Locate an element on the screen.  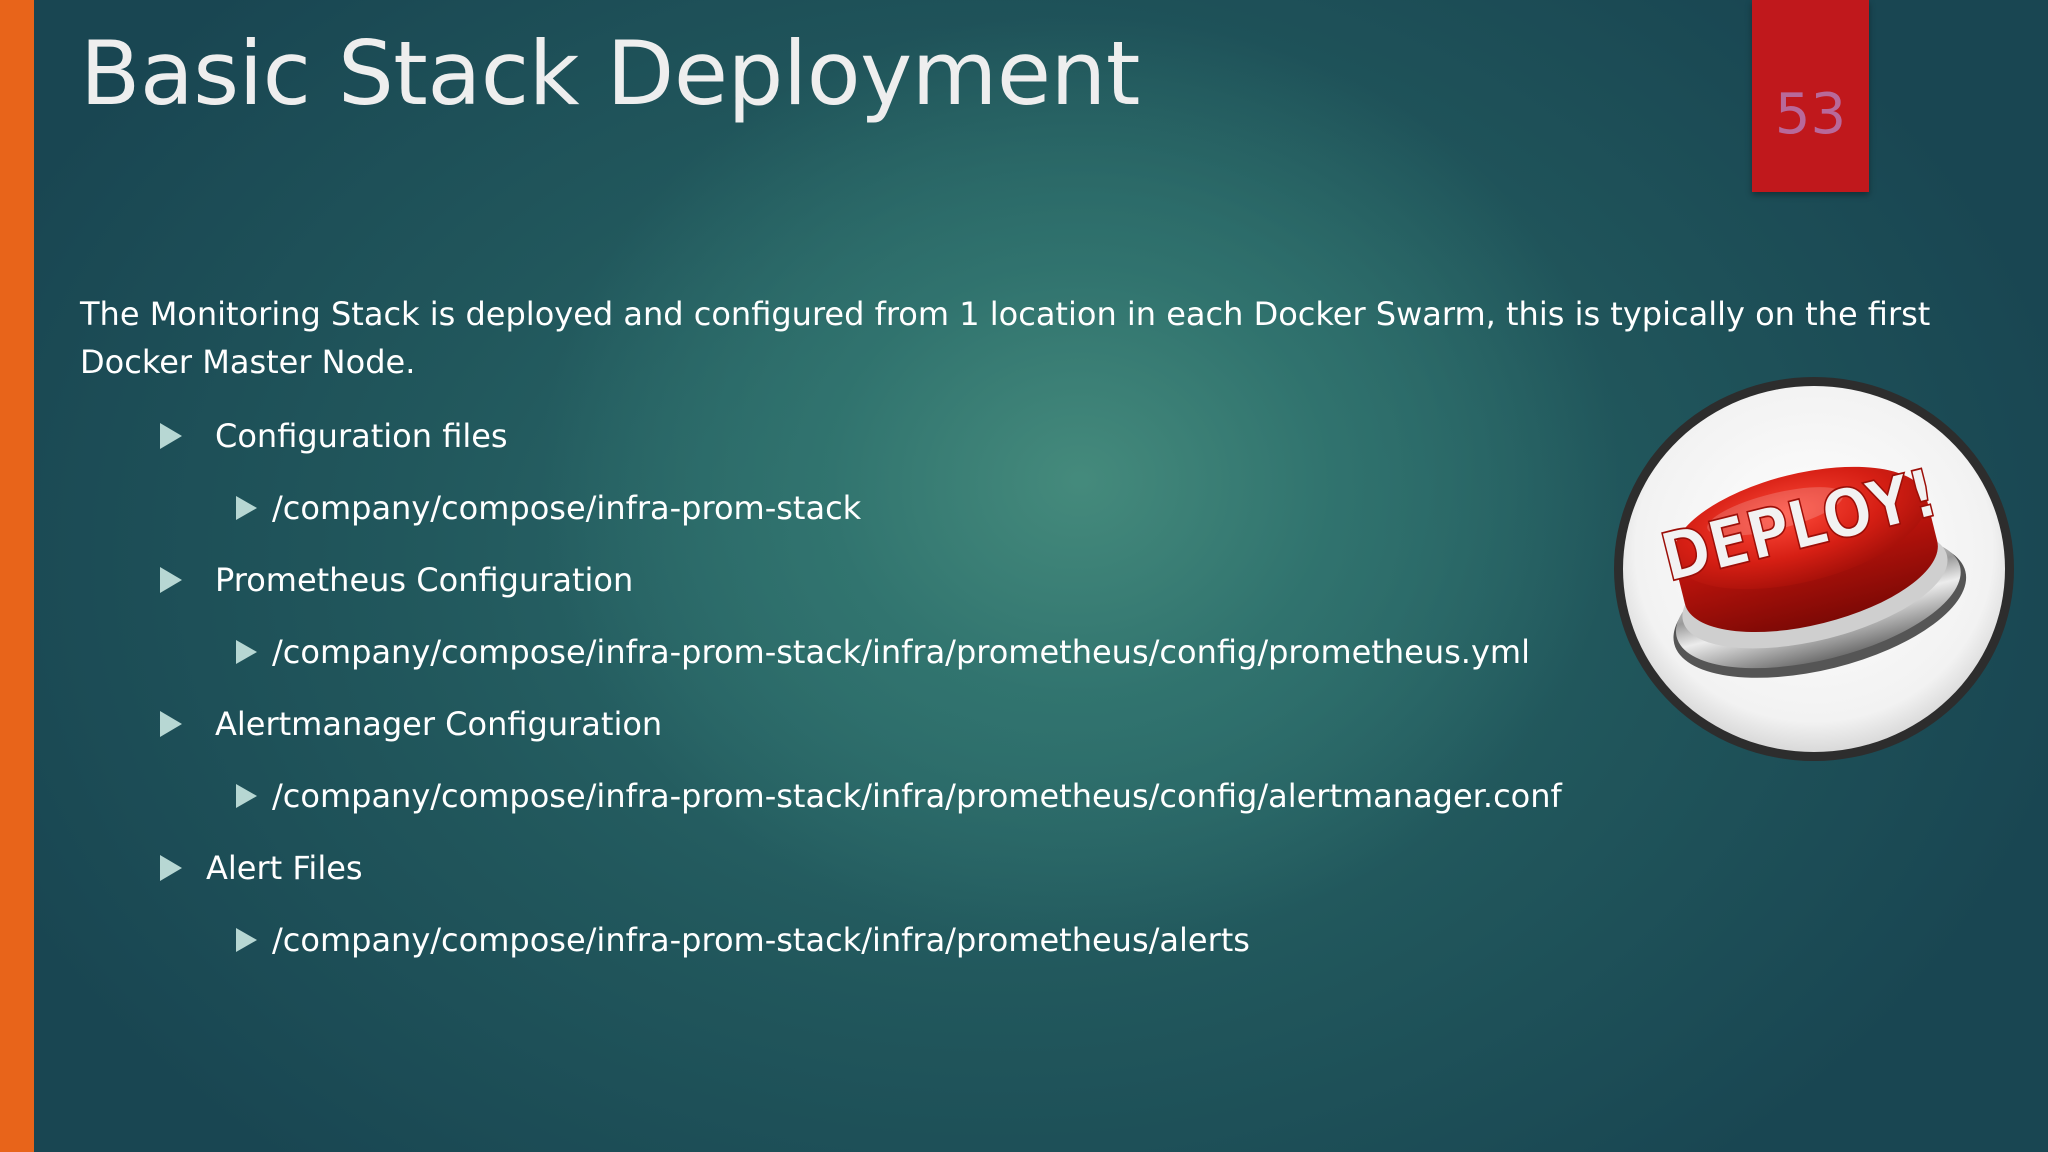
deploy-button-image: DEPLOY! is located at coordinates (1814, 569).